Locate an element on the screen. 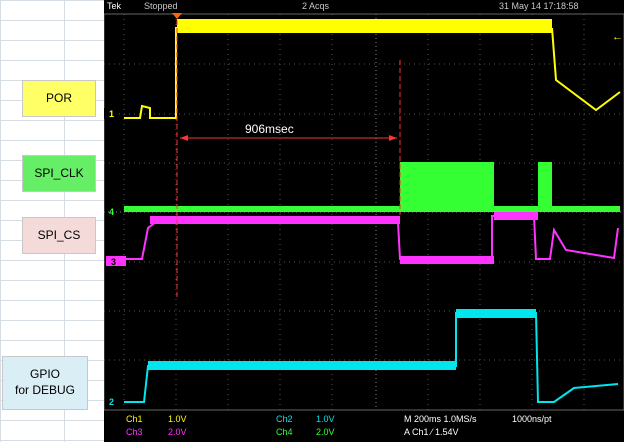 The image size is (624, 442). channel-markers: 1 4 3 2 is located at coordinates (115, 257).